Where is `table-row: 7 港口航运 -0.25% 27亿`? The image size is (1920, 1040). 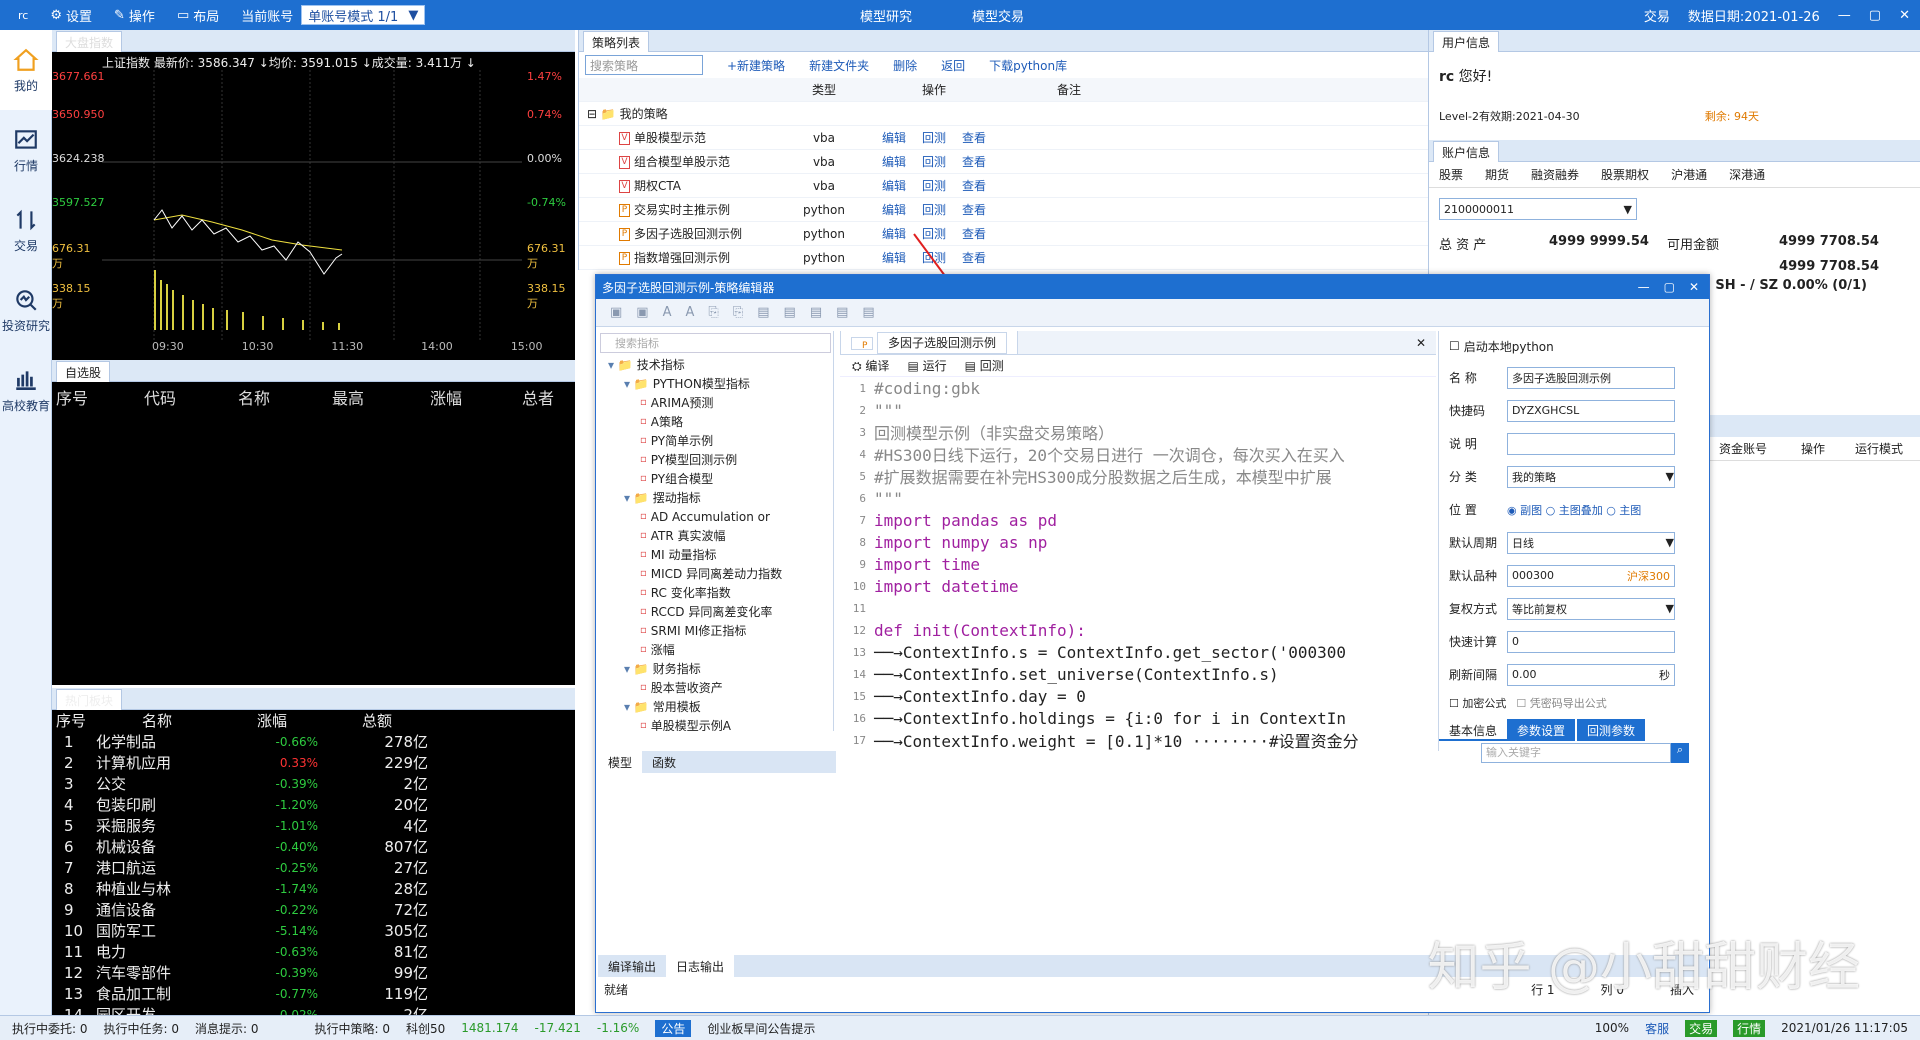 table-row: 7 港口航运 -0.25% 27亿 is located at coordinates (313, 867).